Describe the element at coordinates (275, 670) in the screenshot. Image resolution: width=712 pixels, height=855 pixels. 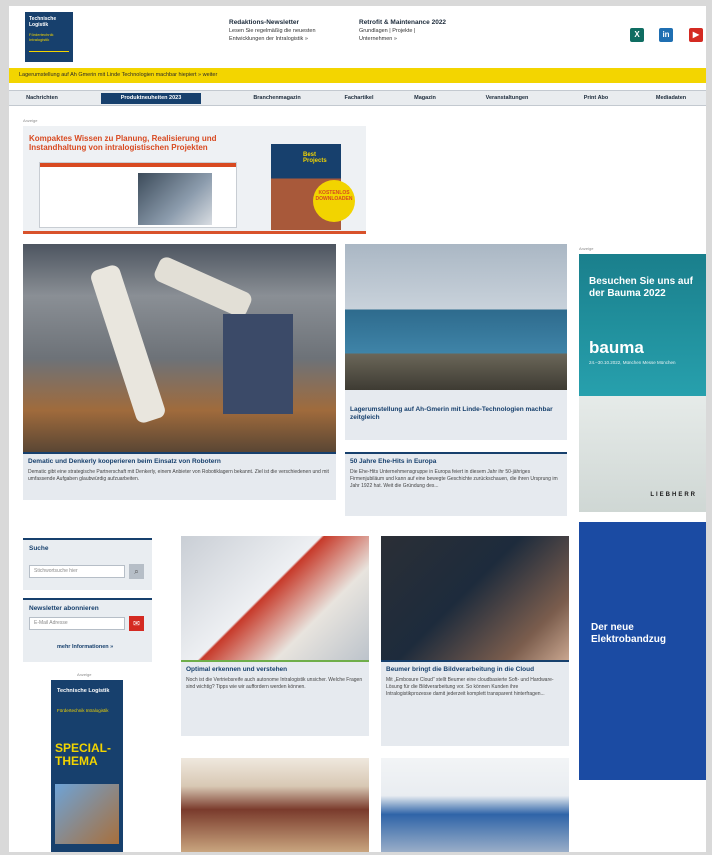
I see `article-headline: Optimal erkennen und verstehen` at that location.